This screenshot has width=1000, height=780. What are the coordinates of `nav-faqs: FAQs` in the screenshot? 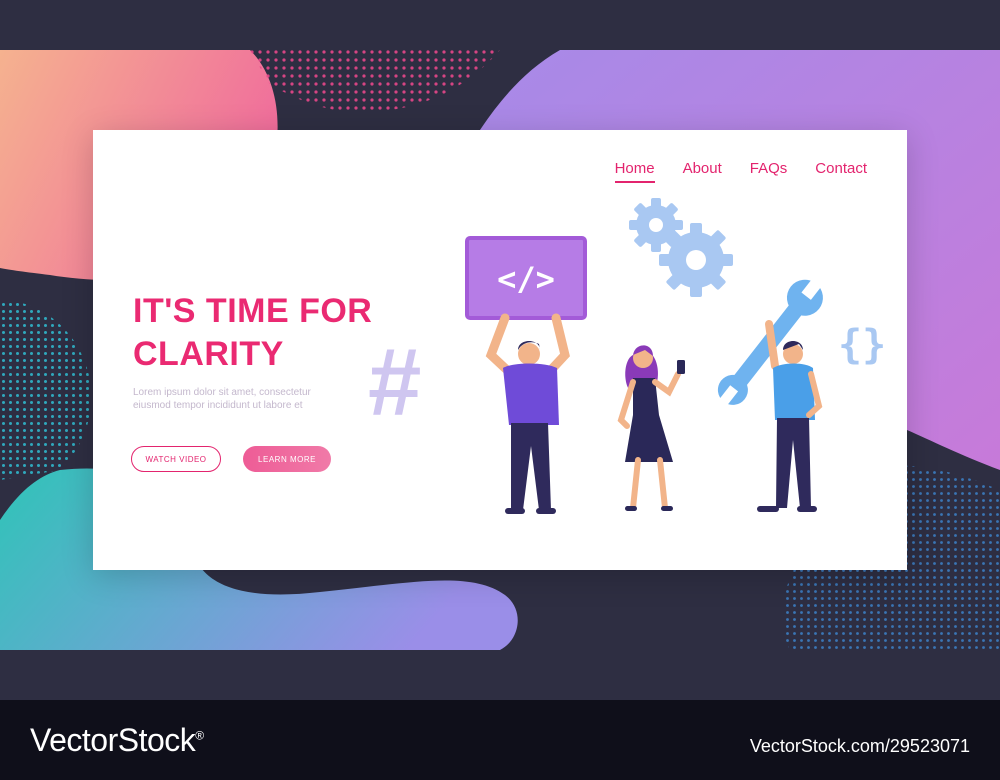 It's located at (769, 171).